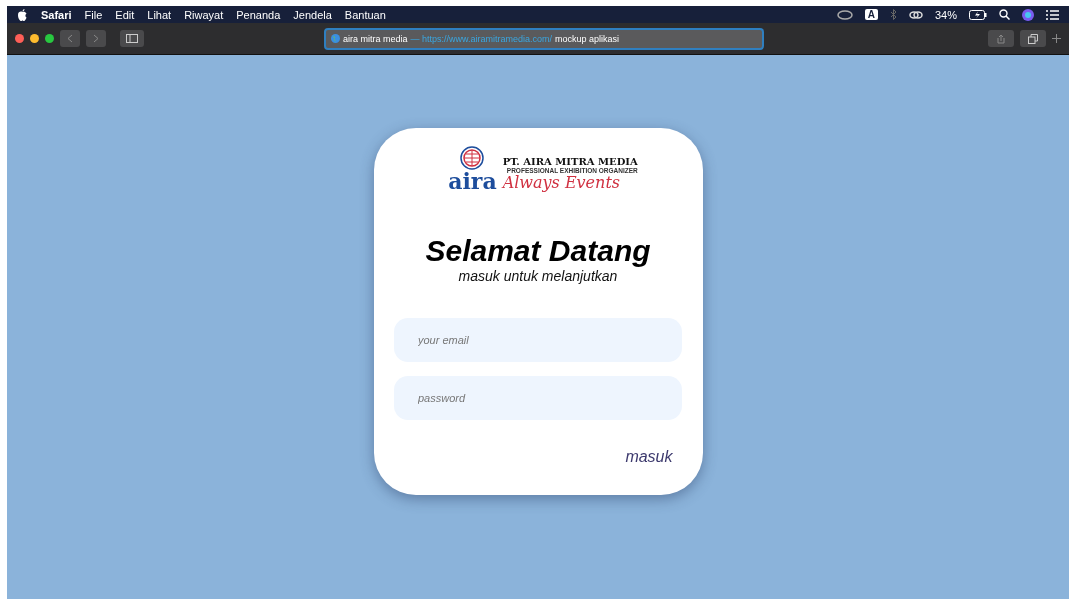 The height and width of the screenshot is (599, 1069). I want to click on search-icon, so click(1004, 14).